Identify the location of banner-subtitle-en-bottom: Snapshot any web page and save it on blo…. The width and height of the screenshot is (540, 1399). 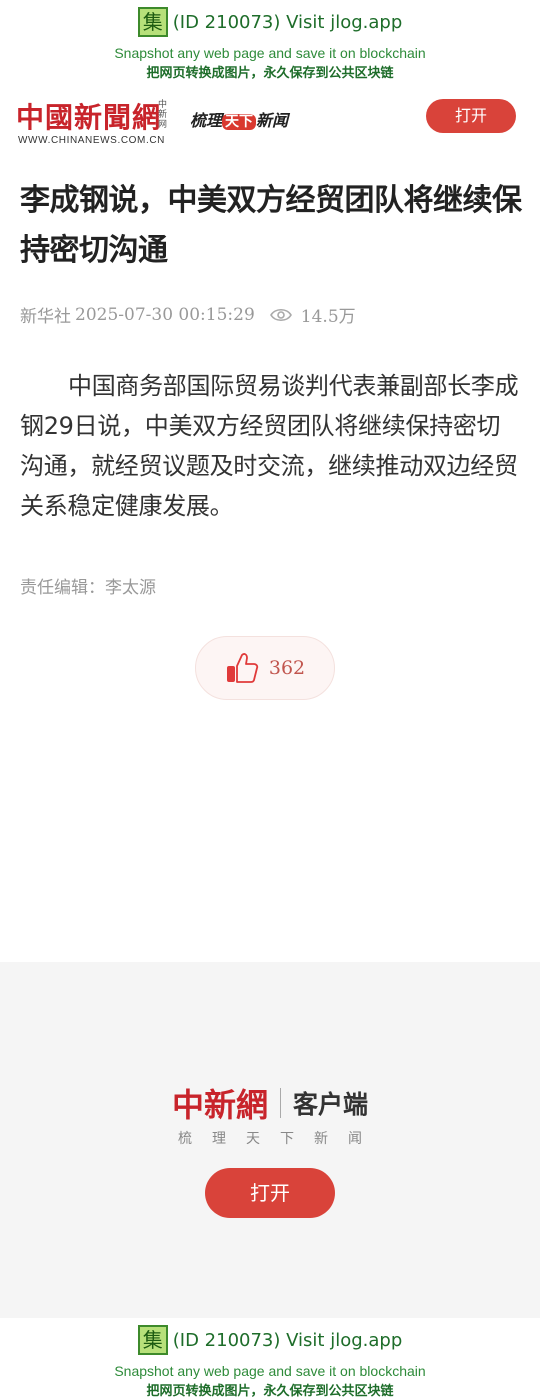
(270, 1371).